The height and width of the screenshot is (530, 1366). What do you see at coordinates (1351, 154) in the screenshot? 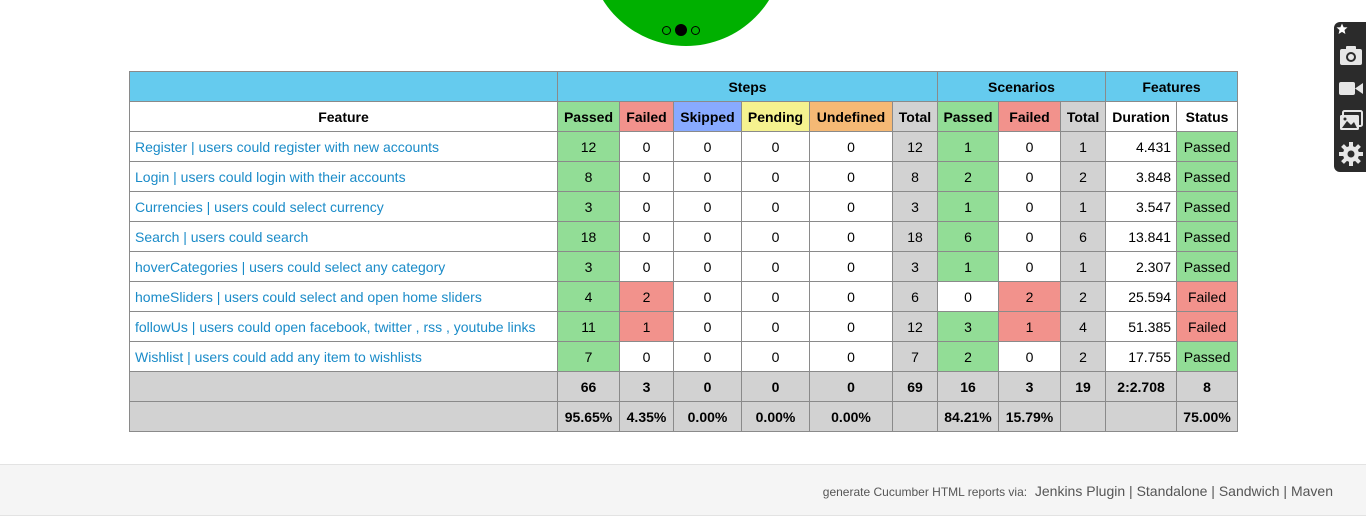
I see `gear-icon` at bounding box center [1351, 154].